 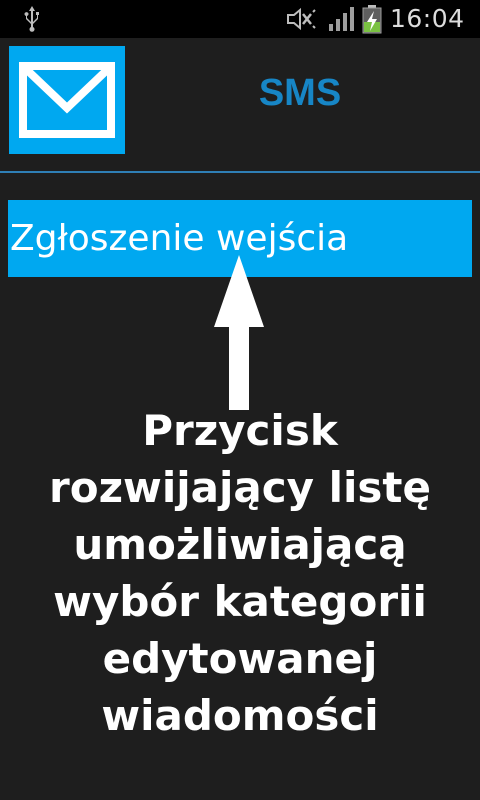 What do you see at coordinates (239, 332) in the screenshot?
I see `up-arrow-icon` at bounding box center [239, 332].